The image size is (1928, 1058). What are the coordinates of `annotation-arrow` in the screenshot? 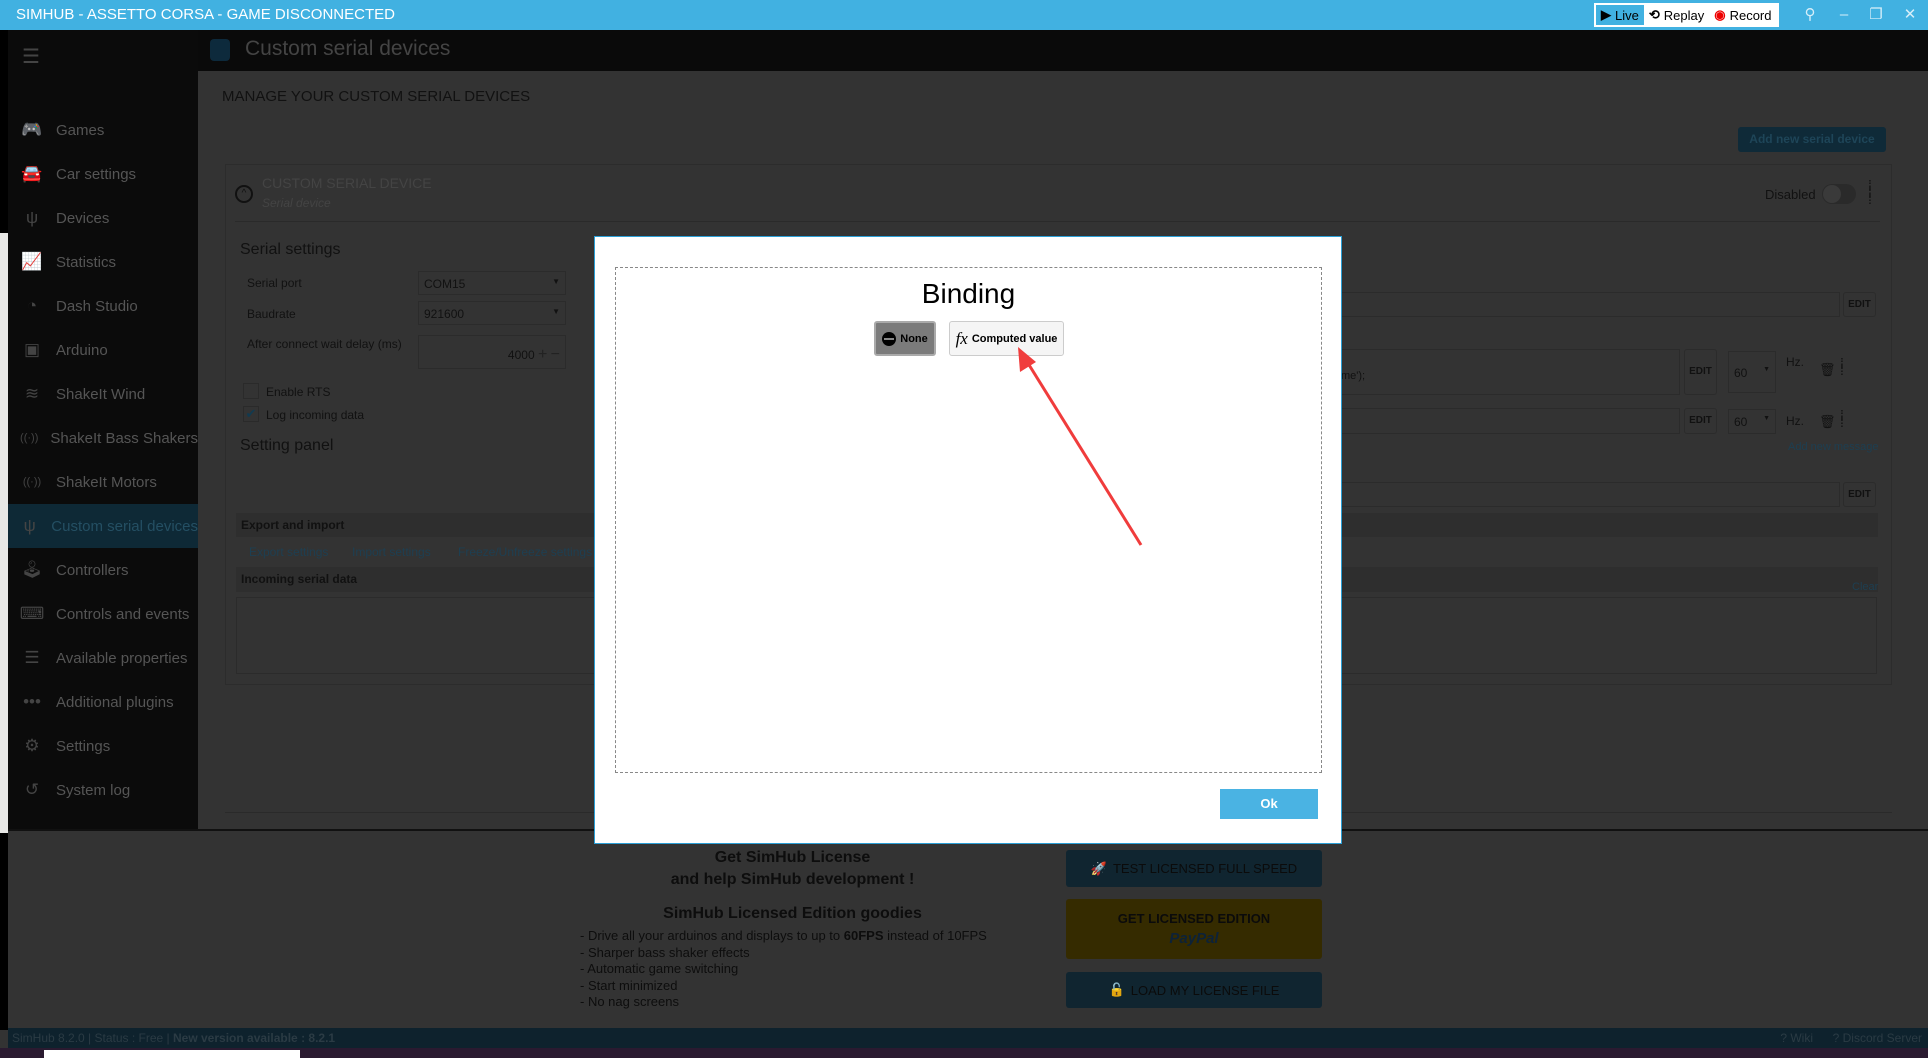 It's located at (1080, 446).